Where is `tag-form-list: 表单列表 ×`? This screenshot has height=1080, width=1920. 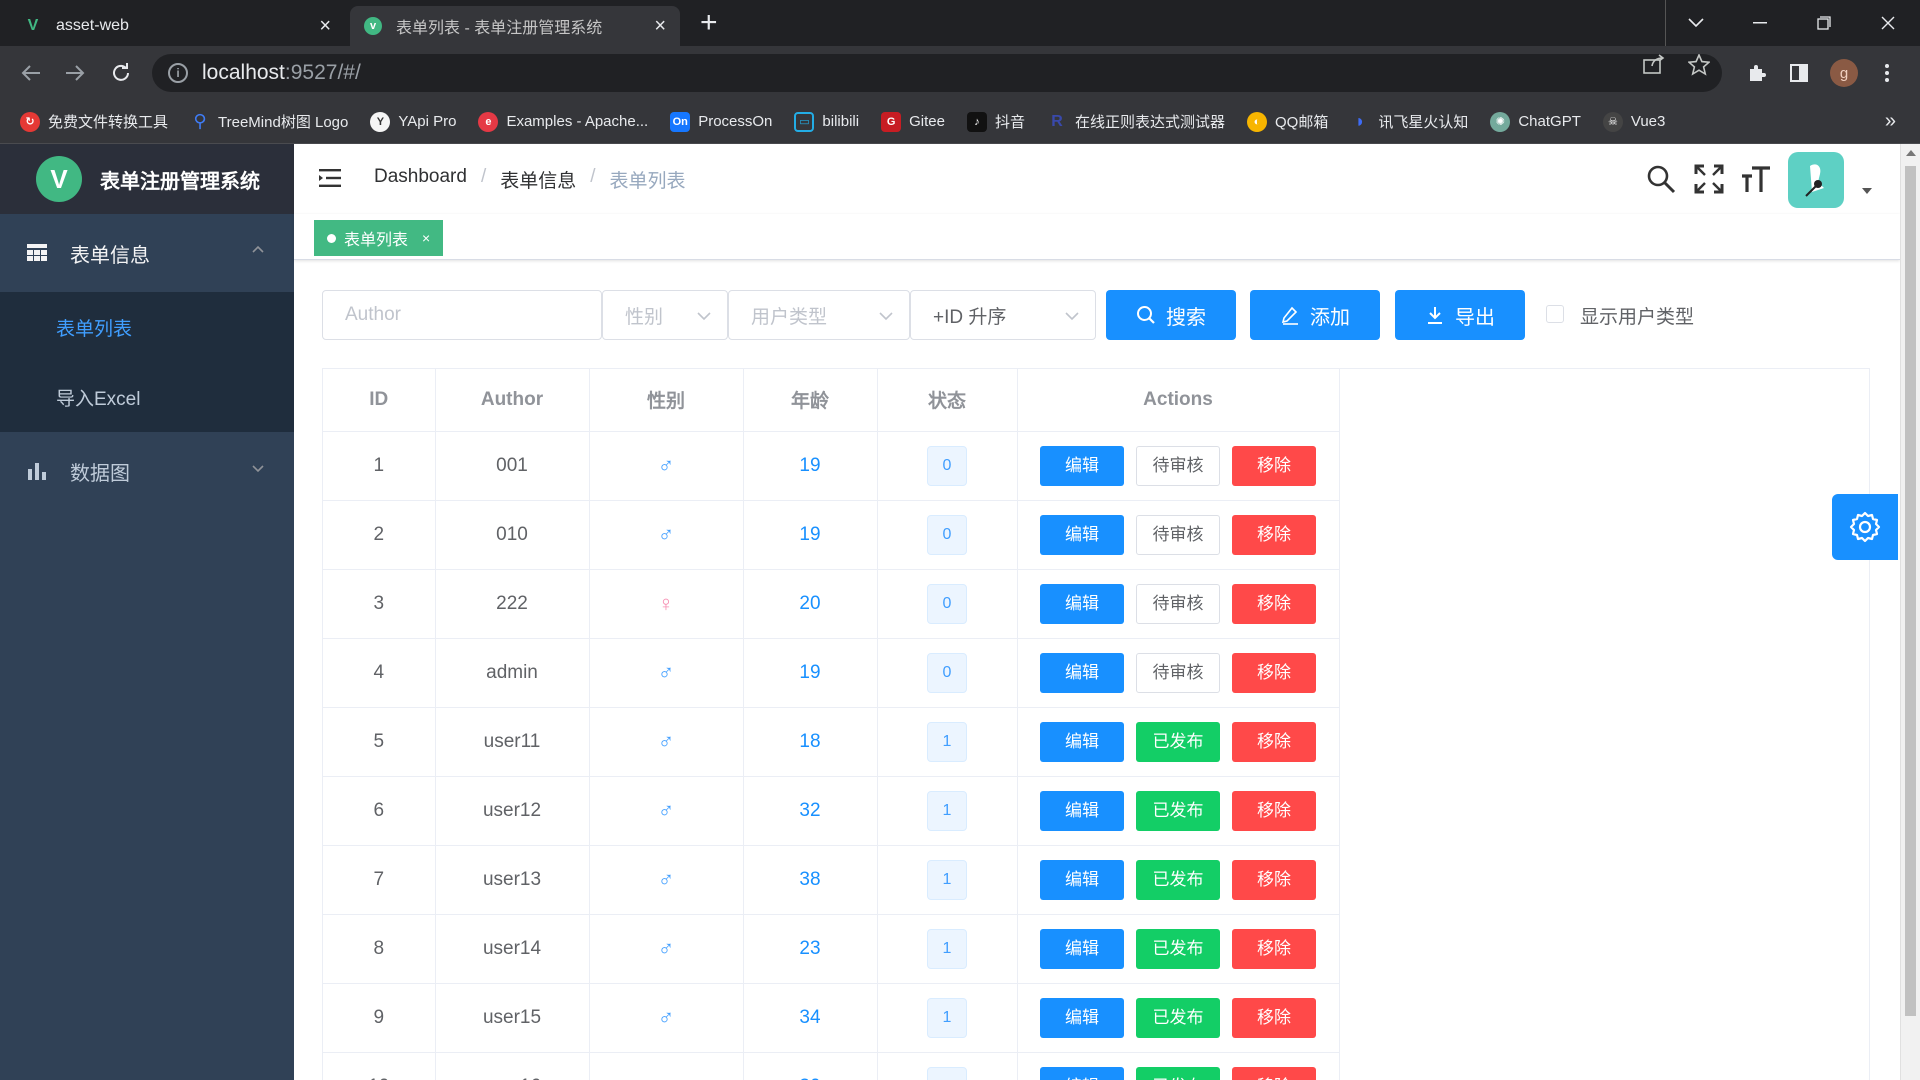
tag-form-list: 表单列表 × is located at coordinates (379, 238).